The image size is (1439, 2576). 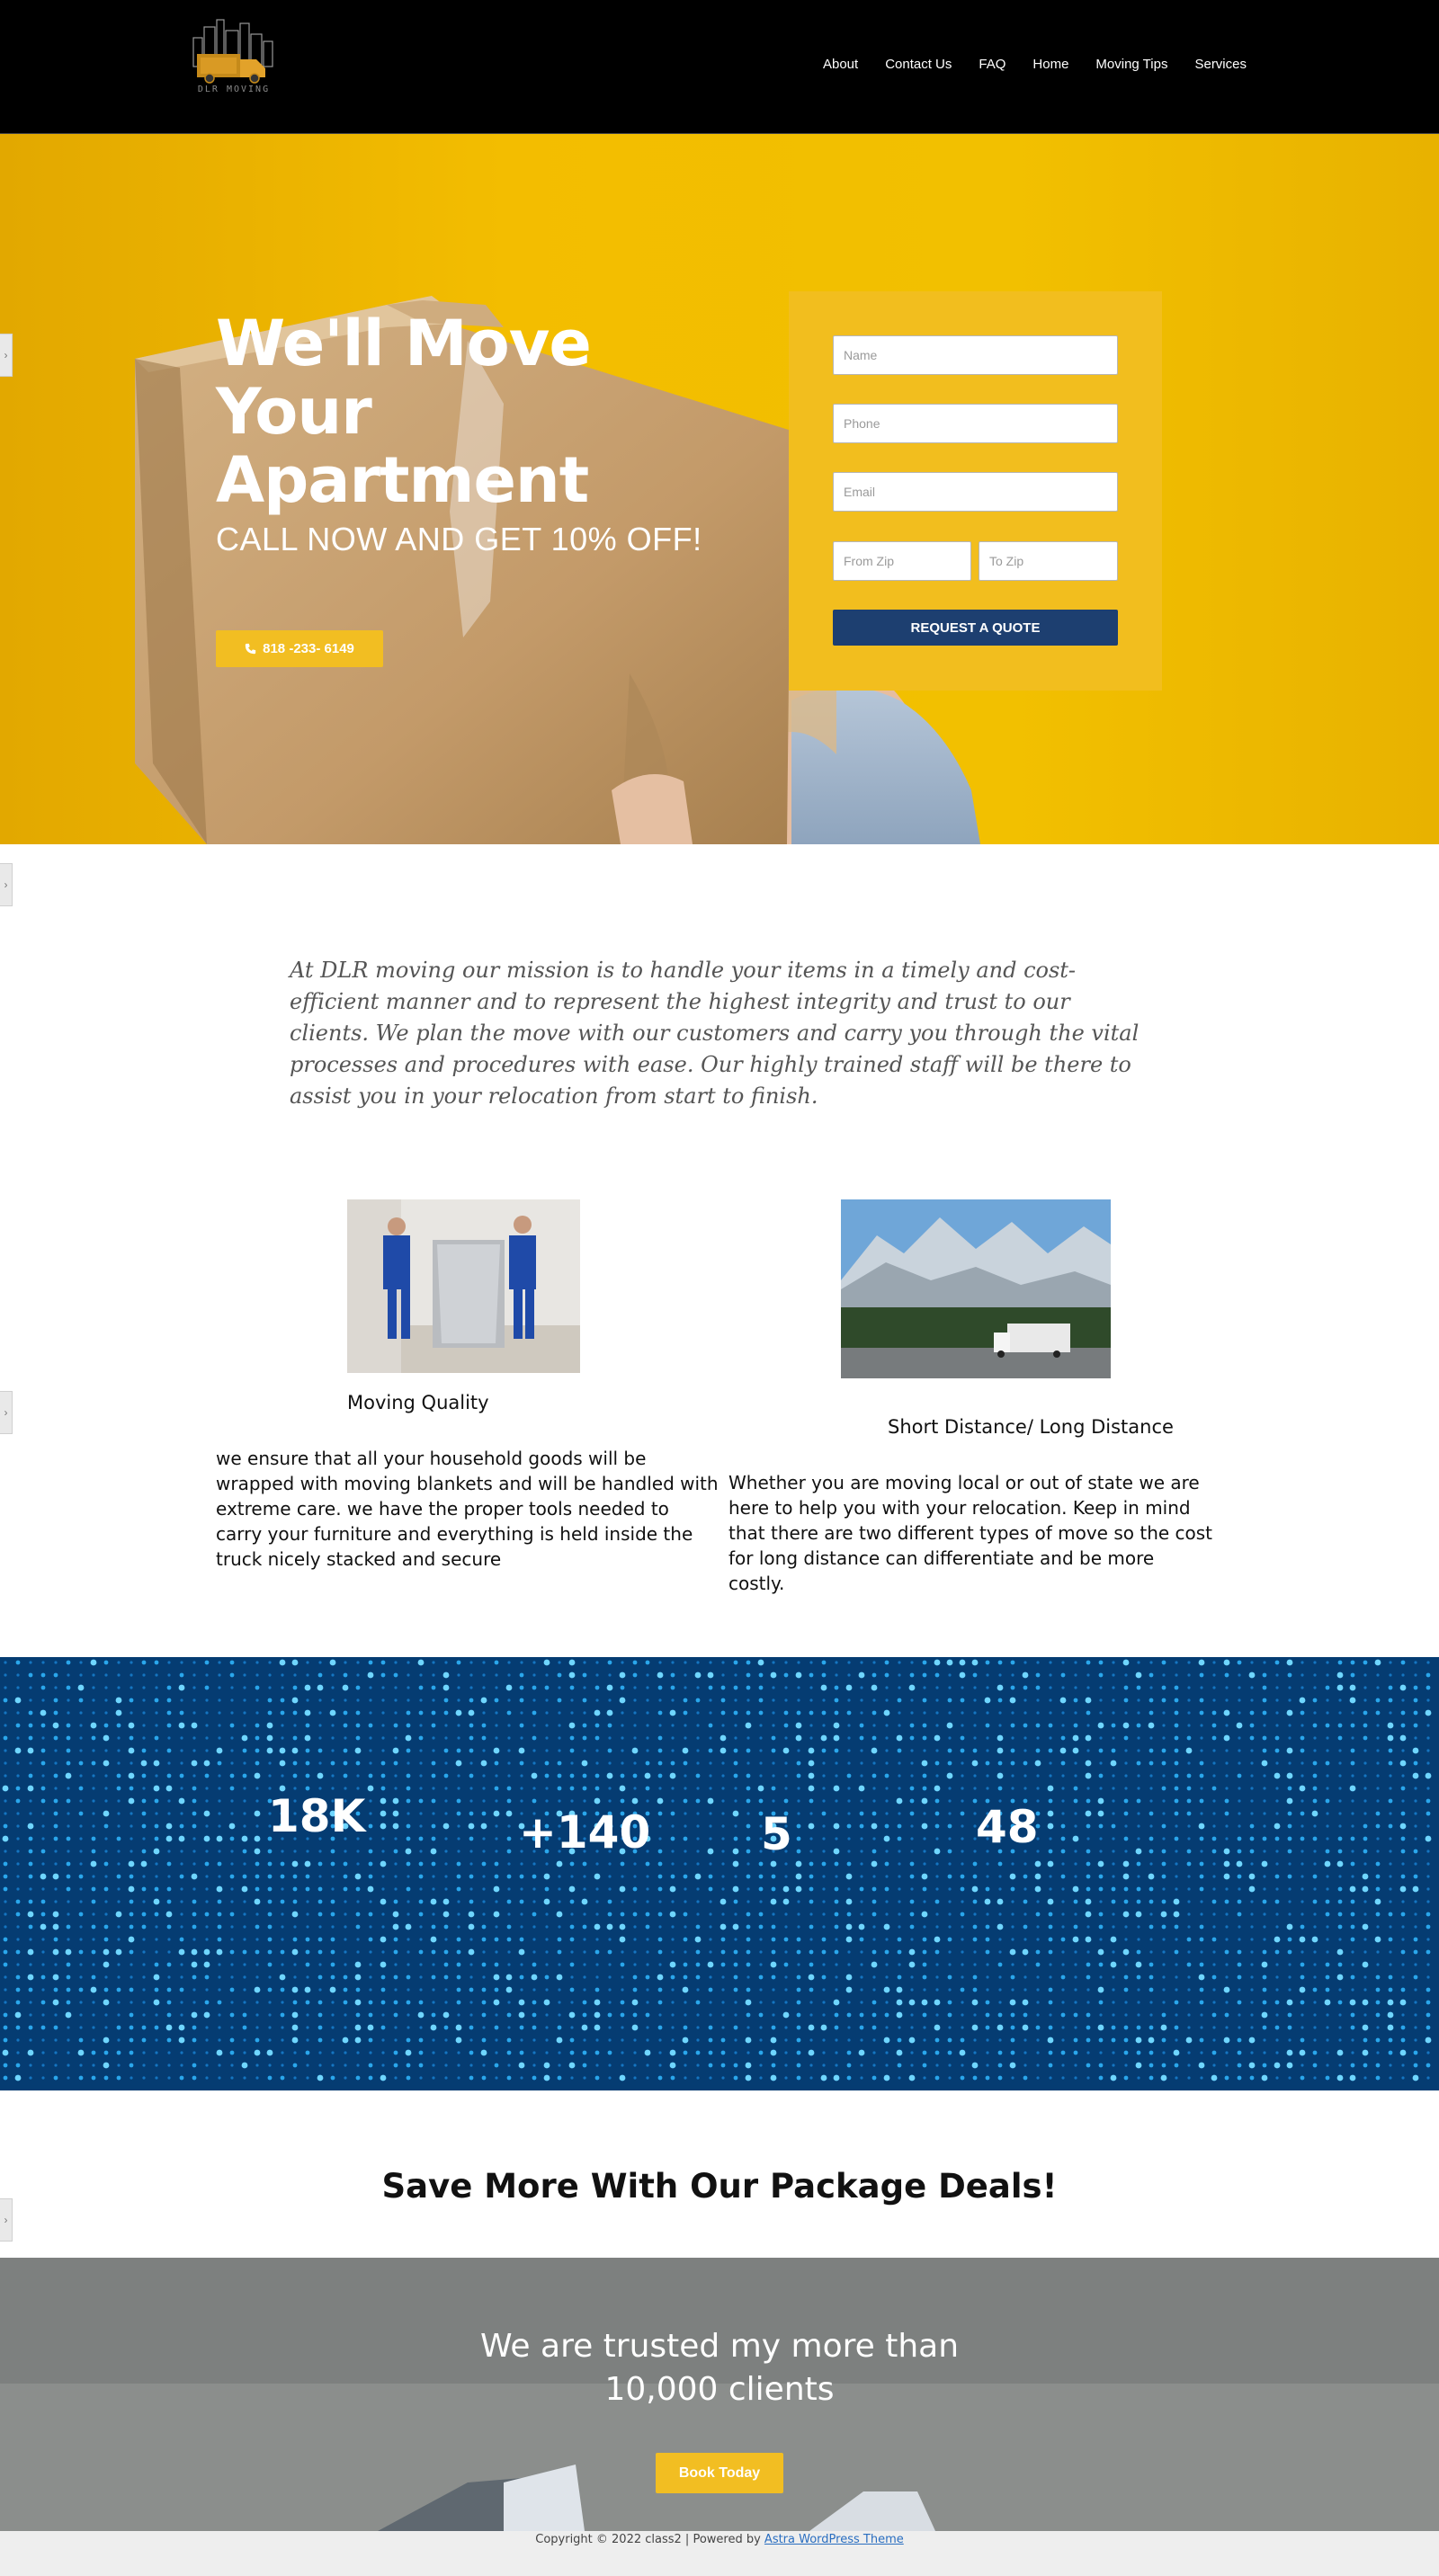 What do you see at coordinates (976, 424) in the screenshot?
I see `phone-field: Phone` at bounding box center [976, 424].